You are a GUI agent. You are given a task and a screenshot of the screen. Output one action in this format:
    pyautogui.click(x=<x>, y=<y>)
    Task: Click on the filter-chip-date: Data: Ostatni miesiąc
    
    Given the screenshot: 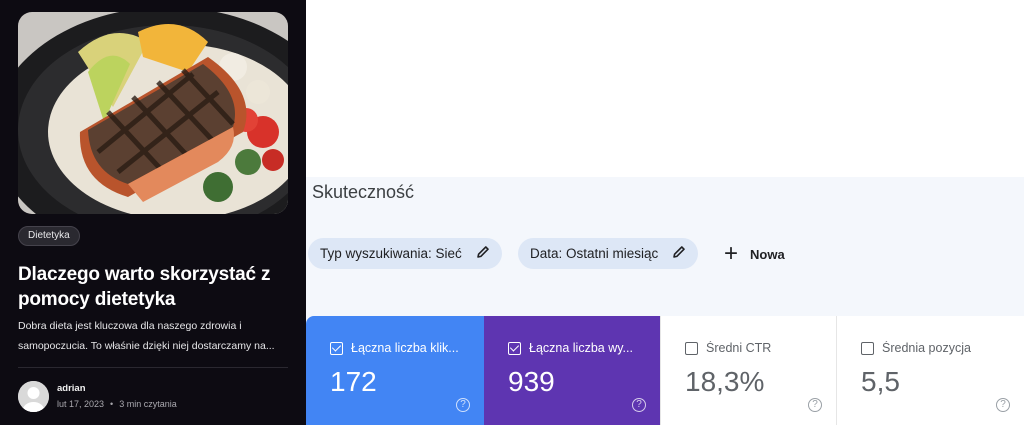 What is the action you would take?
    pyautogui.click(x=608, y=254)
    